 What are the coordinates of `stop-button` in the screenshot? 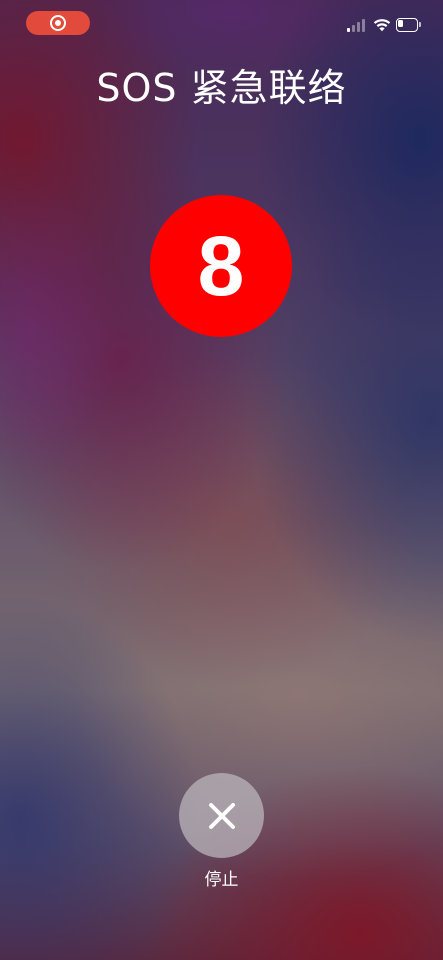 It's located at (221, 815).